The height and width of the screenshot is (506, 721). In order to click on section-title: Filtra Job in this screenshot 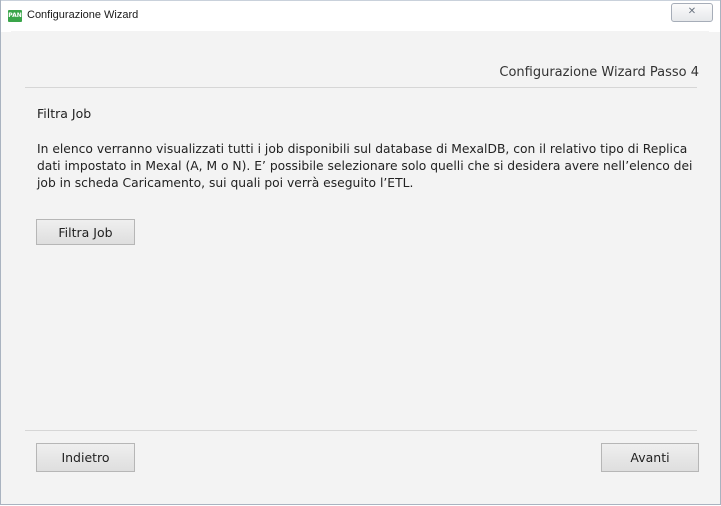, I will do `click(64, 113)`.